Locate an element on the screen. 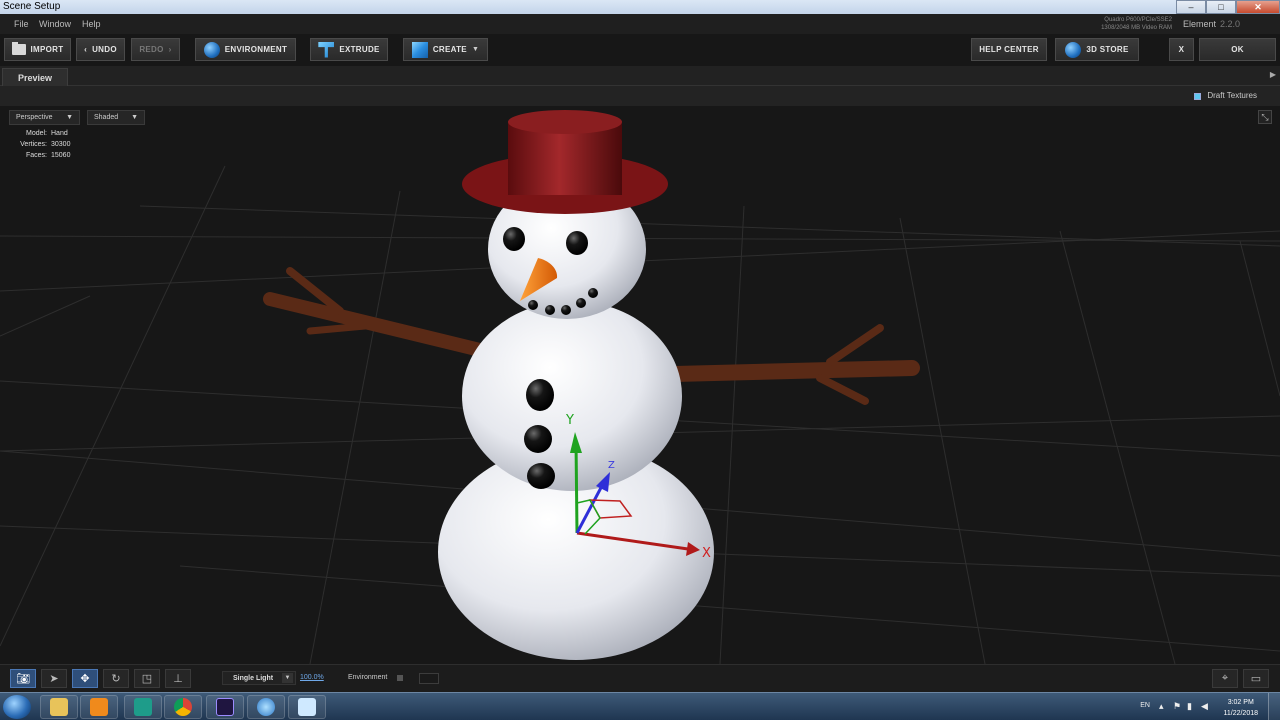 Image resolution: width=1280 pixels, height=720 pixels. os-taskbar: EN ▴ ⚑ ▮ ◀ 3:02 PM 11/22/2018 is located at coordinates (640, 706).